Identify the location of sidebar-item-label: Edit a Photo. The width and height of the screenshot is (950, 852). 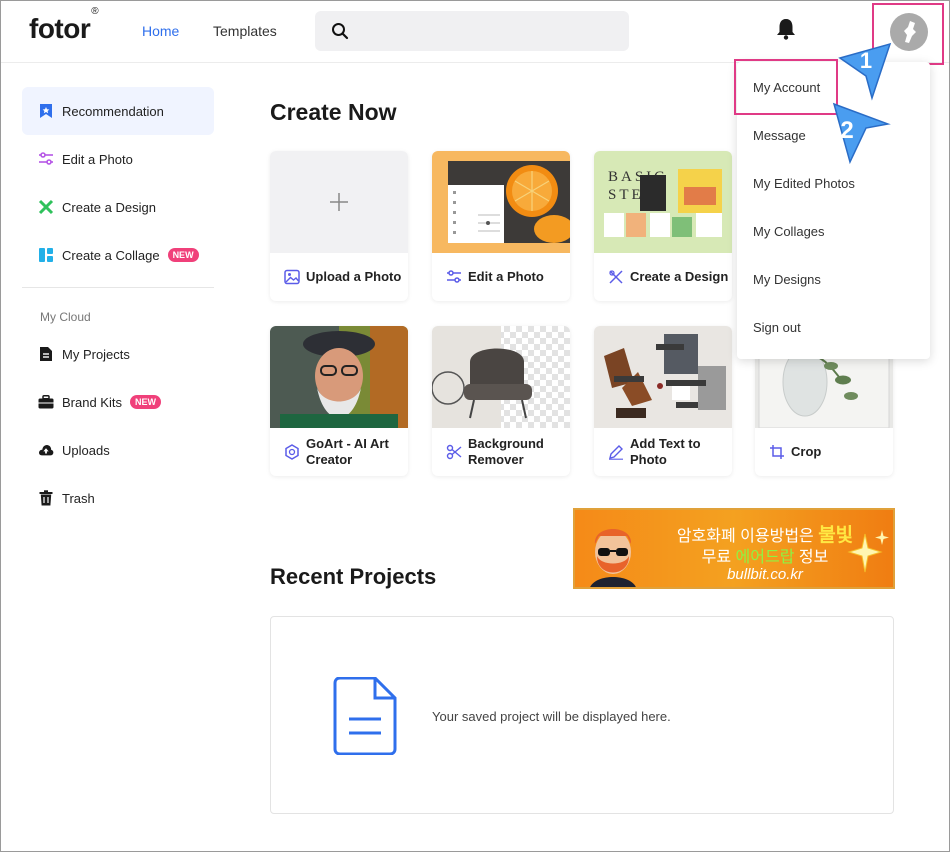
(97, 159).